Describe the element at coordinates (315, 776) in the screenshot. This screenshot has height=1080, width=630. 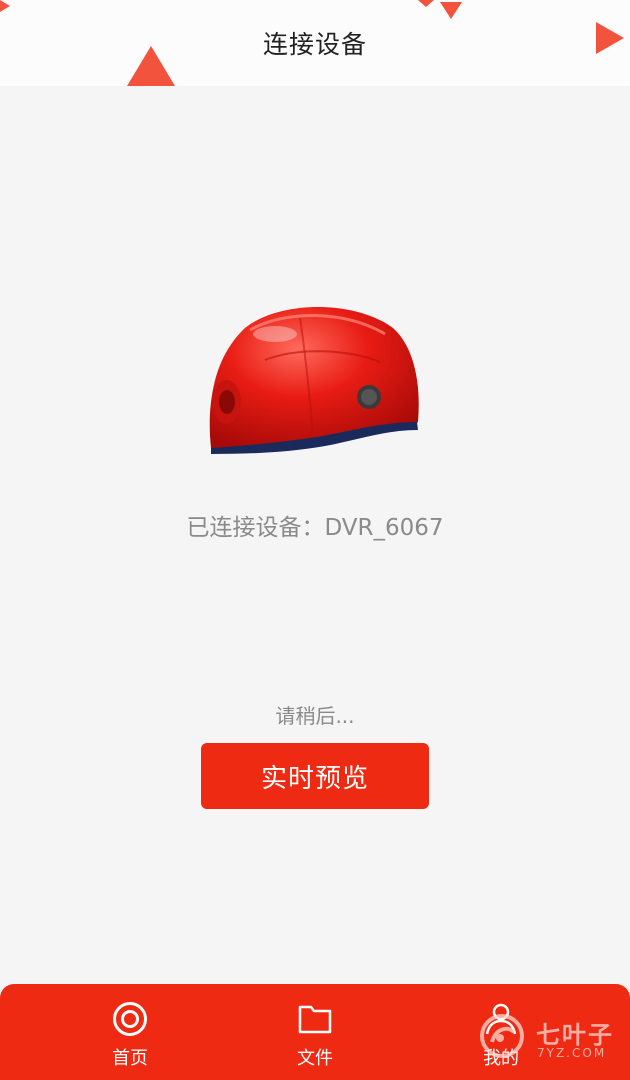
I see `live-preview-button: 实时预览` at that location.